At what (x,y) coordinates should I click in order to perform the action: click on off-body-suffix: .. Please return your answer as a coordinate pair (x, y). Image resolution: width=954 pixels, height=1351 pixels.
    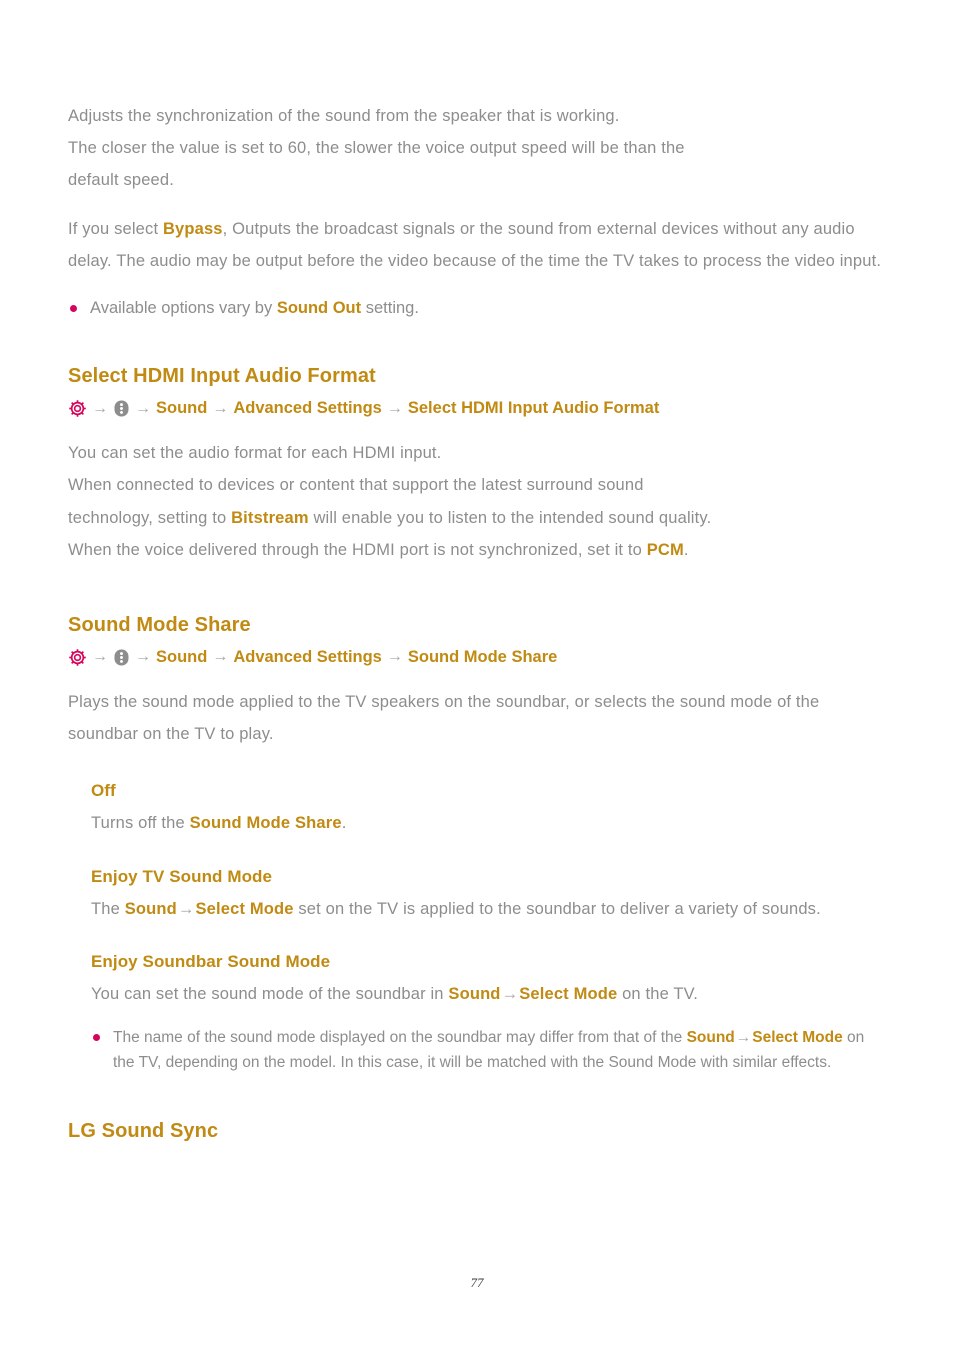
    Looking at the image, I should click on (344, 823).